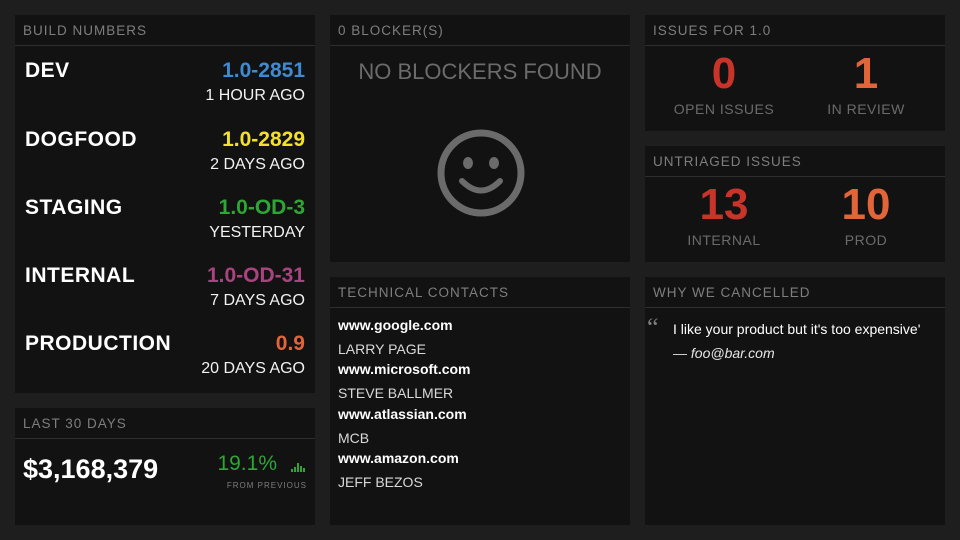 This screenshot has height=540, width=960. Describe the element at coordinates (165, 423) in the screenshot. I see `panel-title: LAST 30 DAYS` at that location.